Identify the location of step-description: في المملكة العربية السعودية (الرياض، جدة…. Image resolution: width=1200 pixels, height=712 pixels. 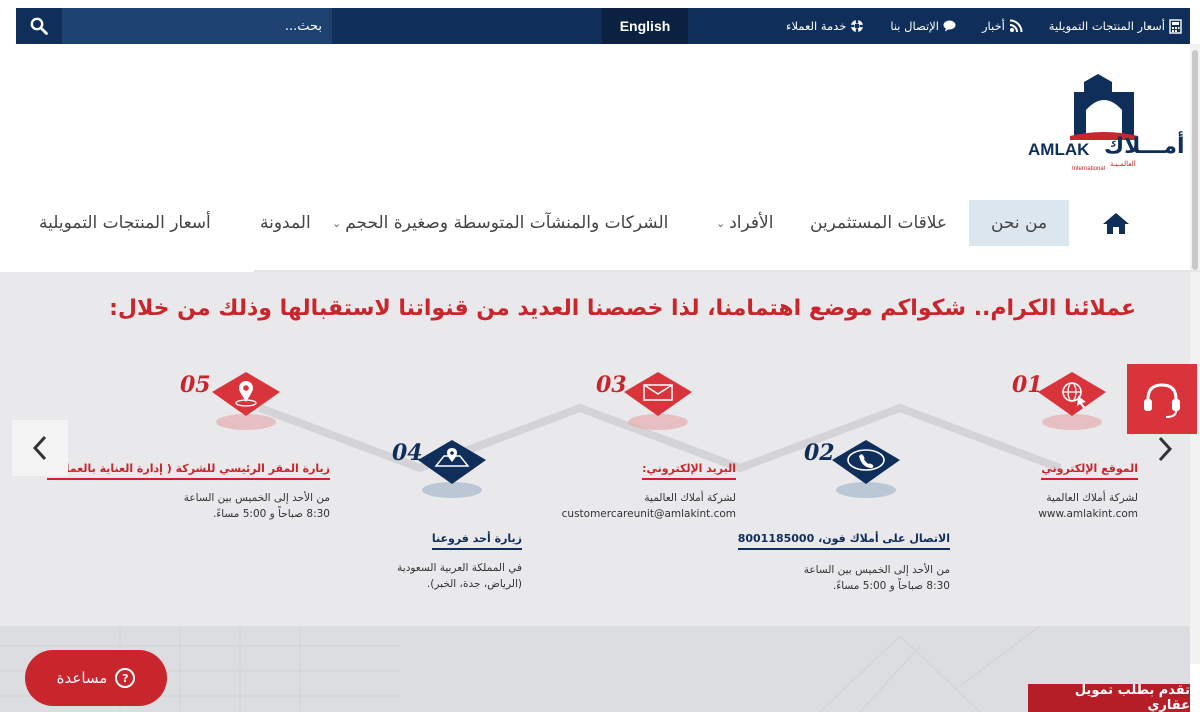
(459, 576).